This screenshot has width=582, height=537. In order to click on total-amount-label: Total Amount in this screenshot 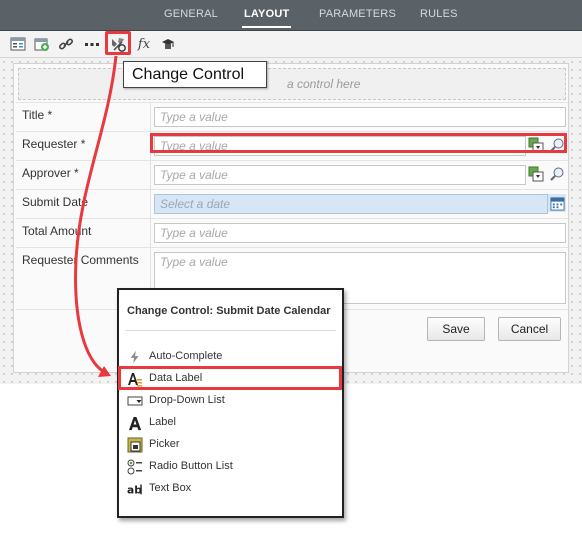, I will do `click(57, 231)`.